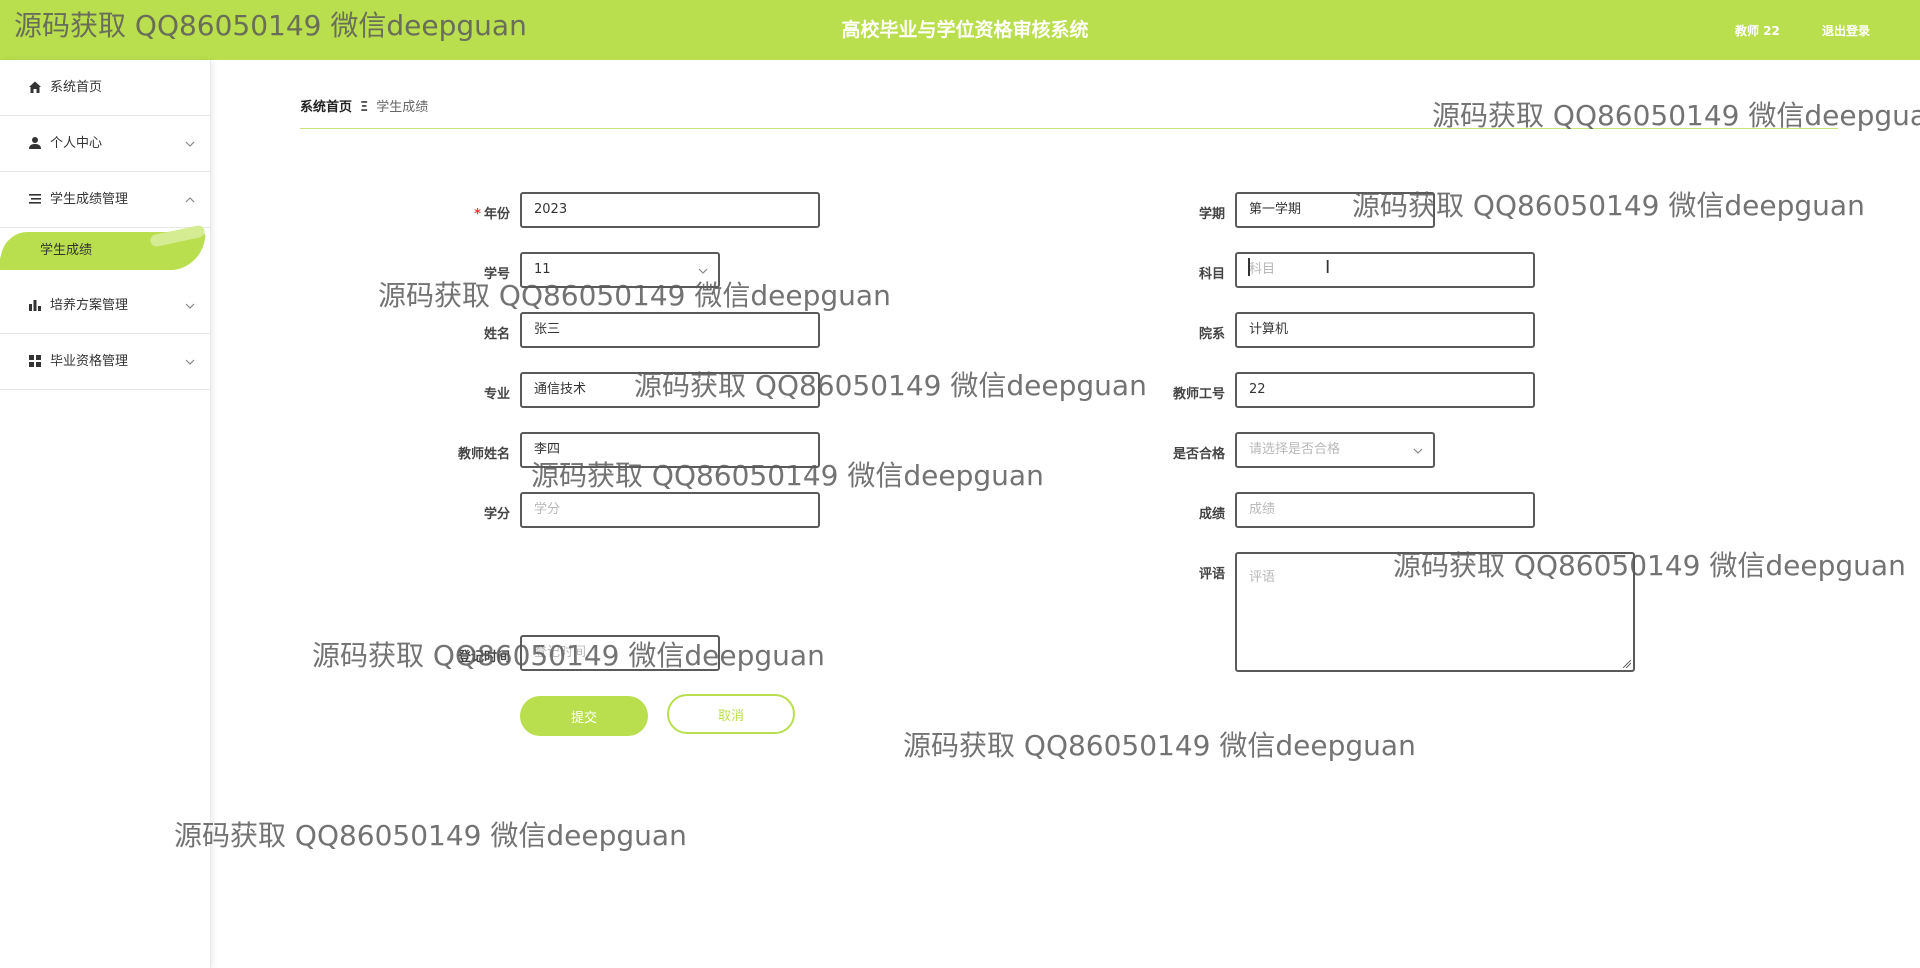 This screenshot has height=968, width=1920. What do you see at coordinates (76, 143) in the screenshot?
I see `sidebar-item-label: 个人中心` at bounding box center [76, 143].